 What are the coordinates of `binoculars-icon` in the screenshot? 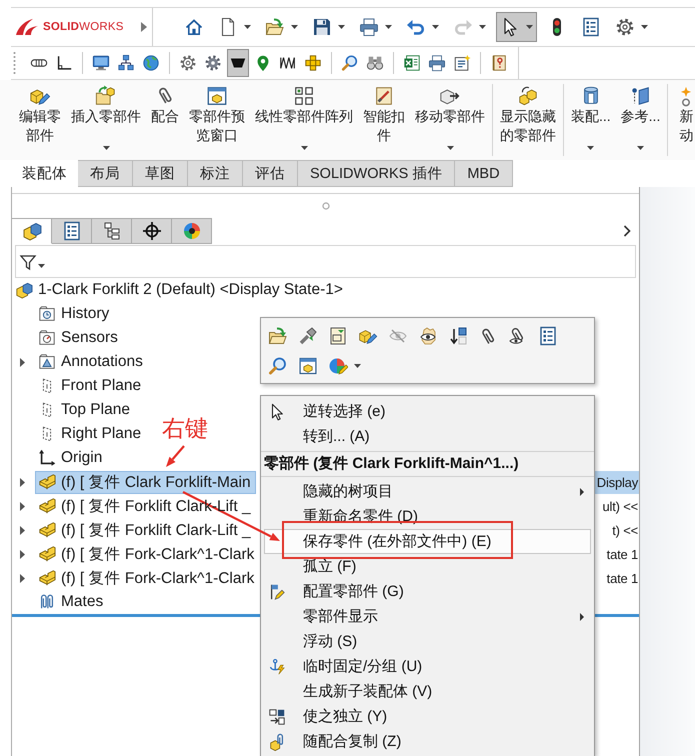 It's located at (375, 63).